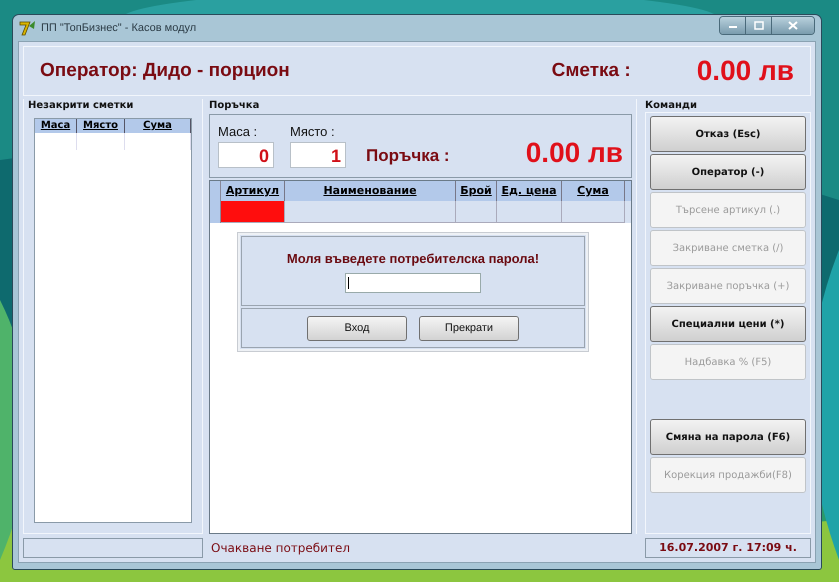 This screenshot has width=839, height=582. What do you see at coordinates (28, 28) in the screenshot?
I see `logo-icon` at bounding box center [28, 28].